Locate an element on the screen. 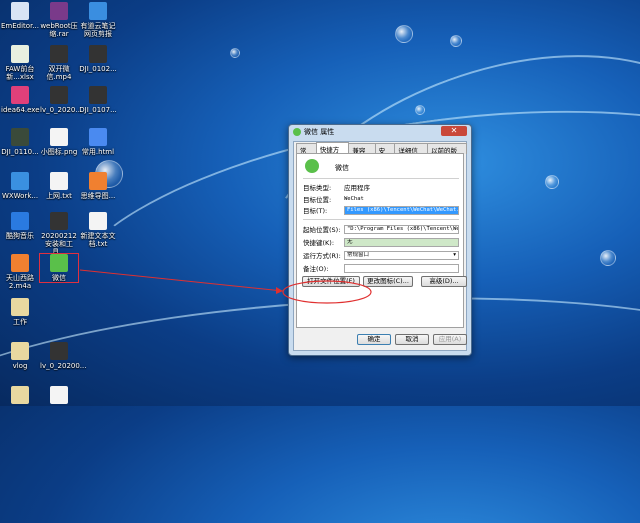  target-location: WeChat is located at coordinates (354, 199).